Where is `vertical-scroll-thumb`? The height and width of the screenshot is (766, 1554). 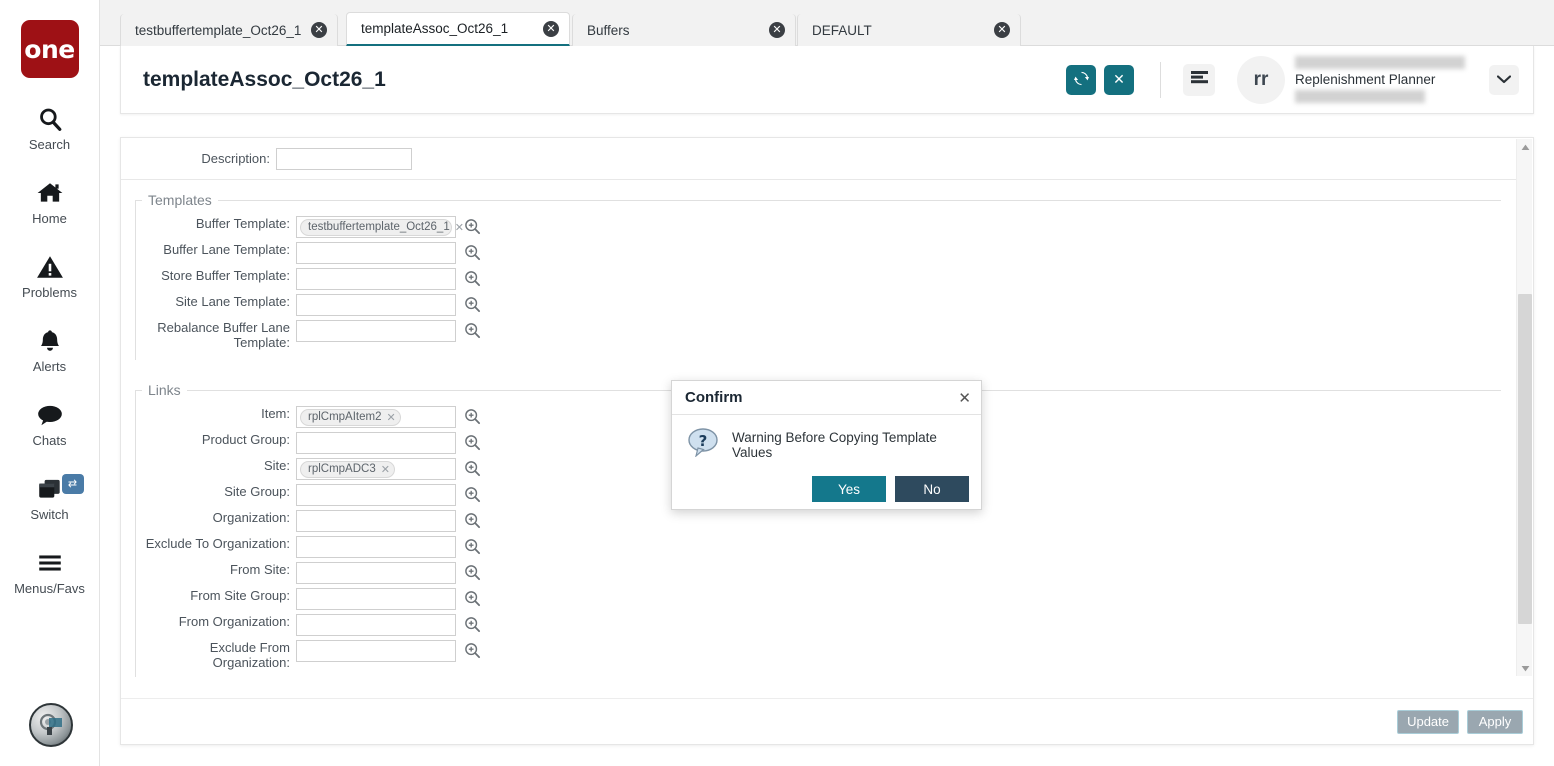
vertical-scroll-thumb is located at coordinates (1525, 459).